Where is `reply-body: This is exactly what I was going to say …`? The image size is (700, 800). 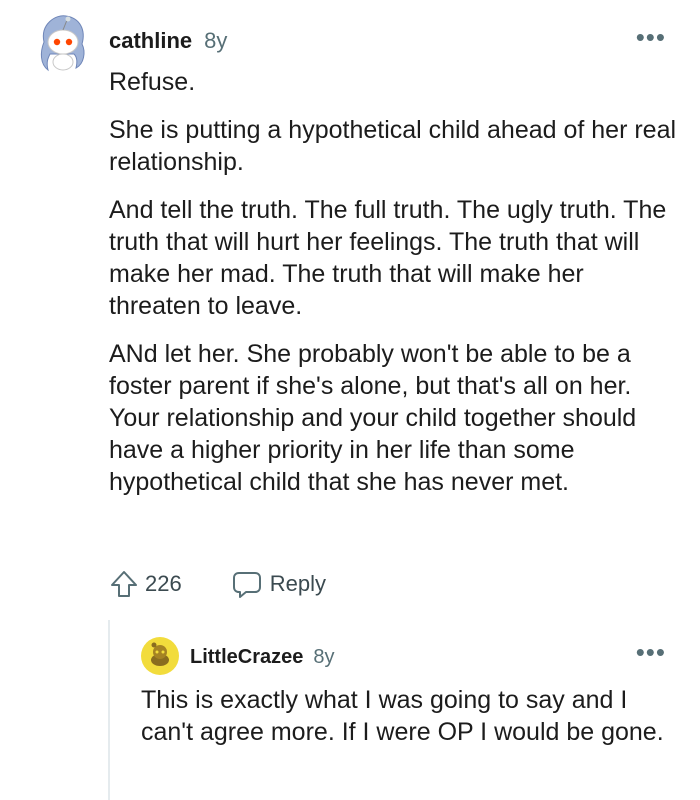
reply-body: This is exactly what I was going to say … is located at coordinates (411, 716).